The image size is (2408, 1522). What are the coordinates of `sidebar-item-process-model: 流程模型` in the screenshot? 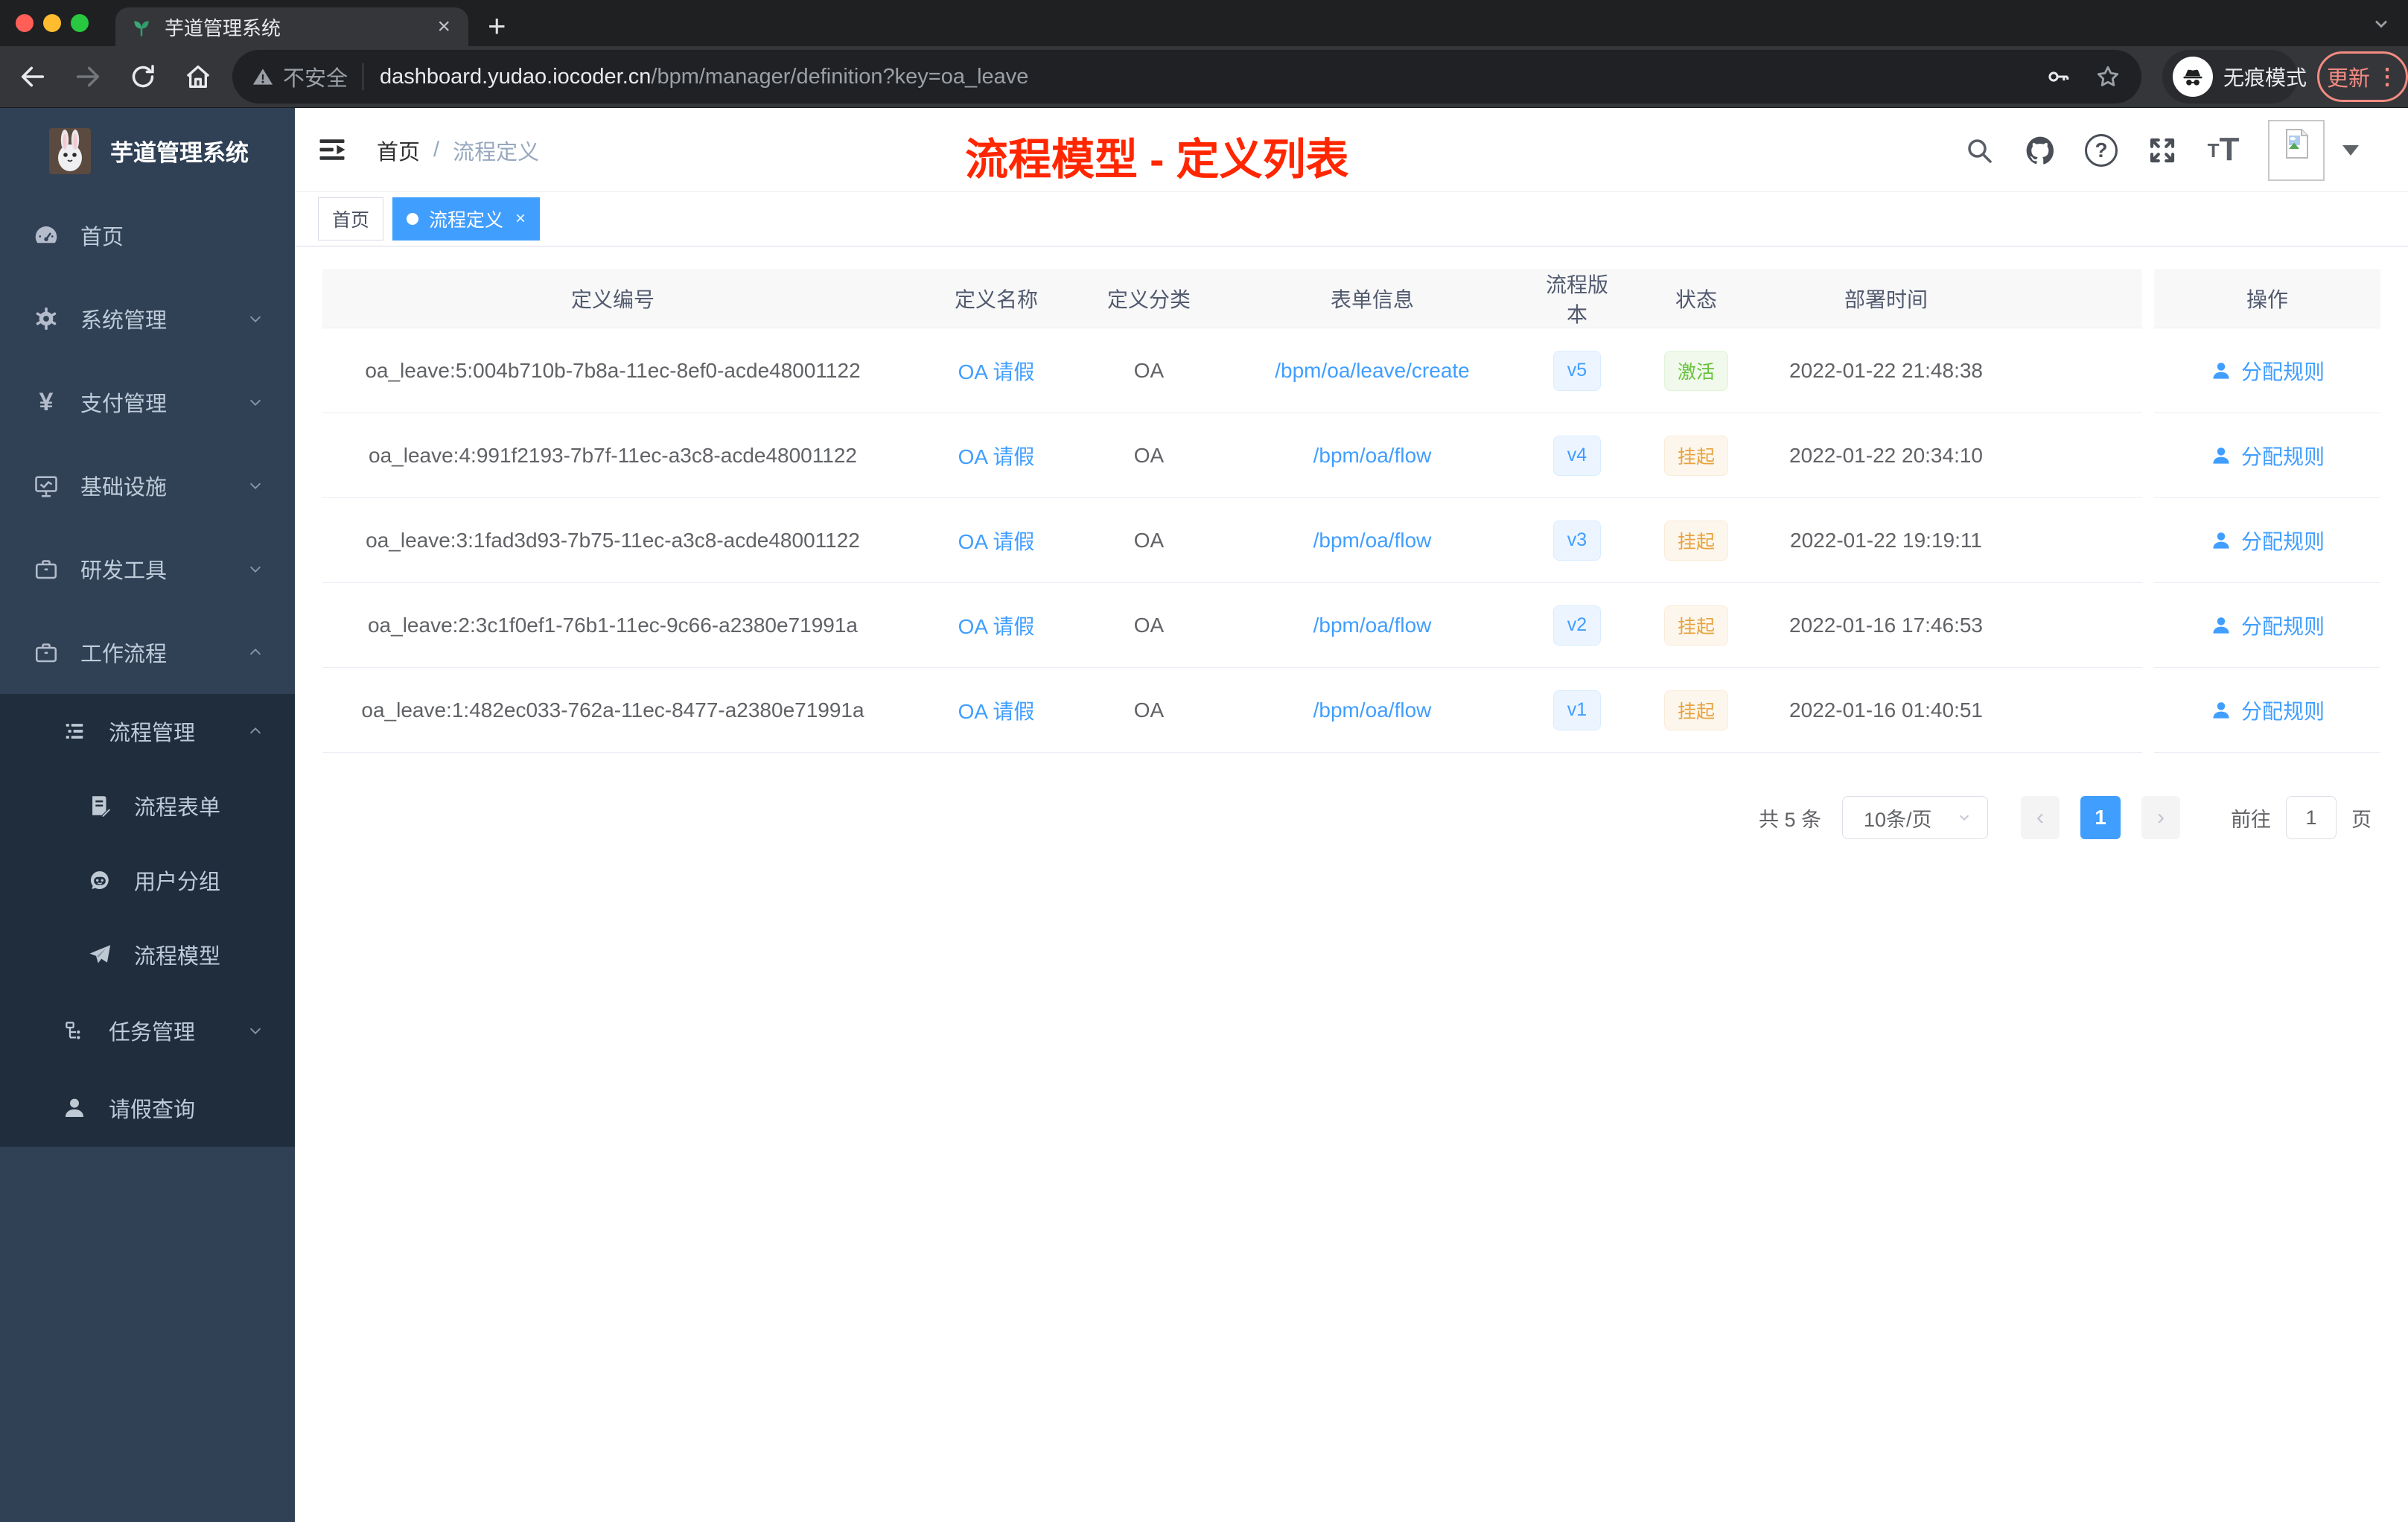 It's located at (147, 954).